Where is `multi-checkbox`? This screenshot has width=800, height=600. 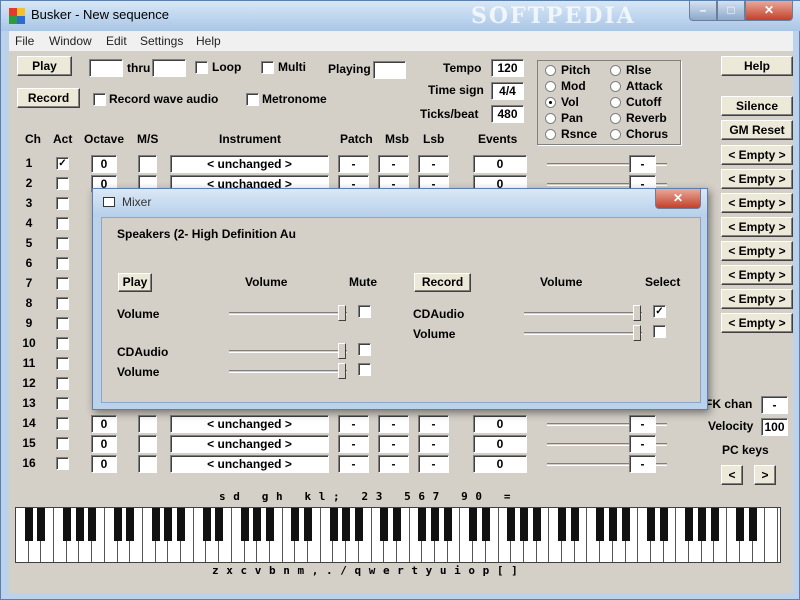 multi-checkbox is located at coordinates (267, 67).